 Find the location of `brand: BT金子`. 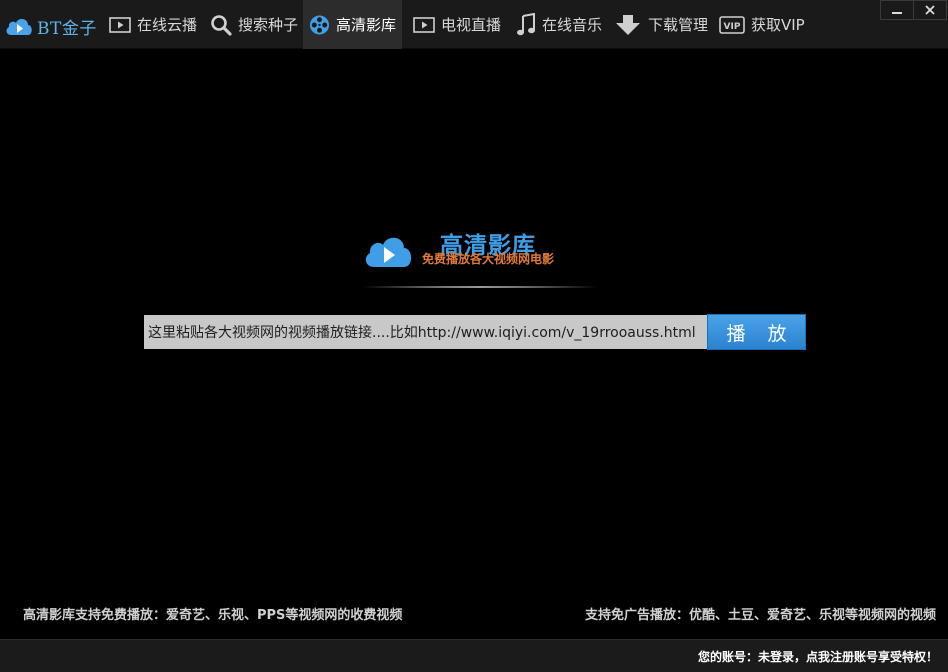

brand: BT金子 is located at coordinates (50, 26).